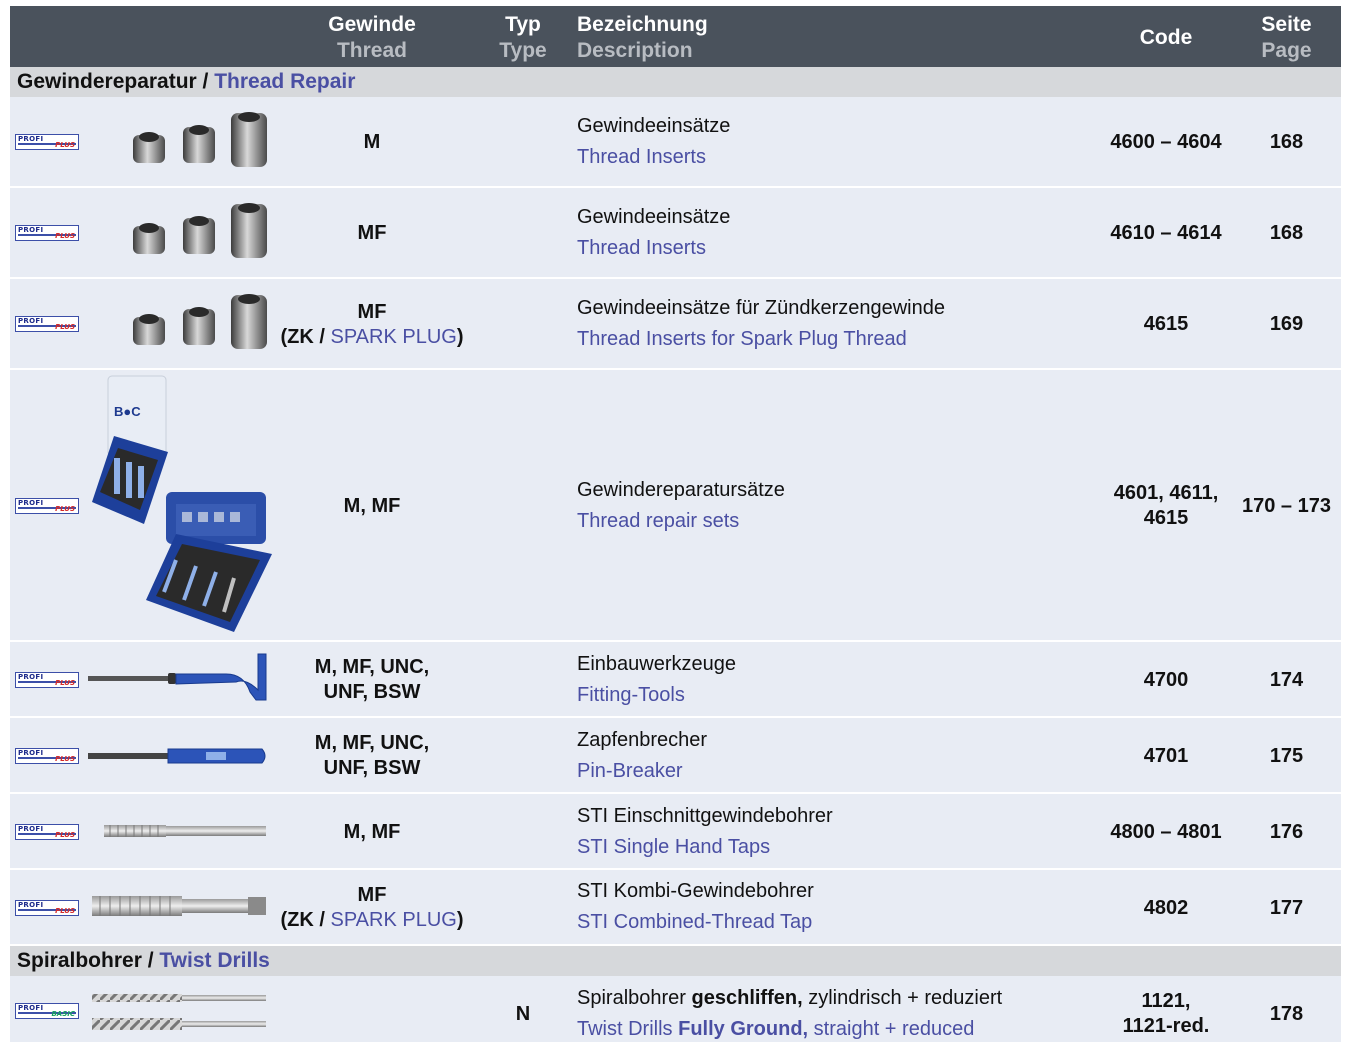  What do you see at coordinates (523, 24) in the screenshot?
I see `header-type-de: Typ` at bounding box center [523, 24].